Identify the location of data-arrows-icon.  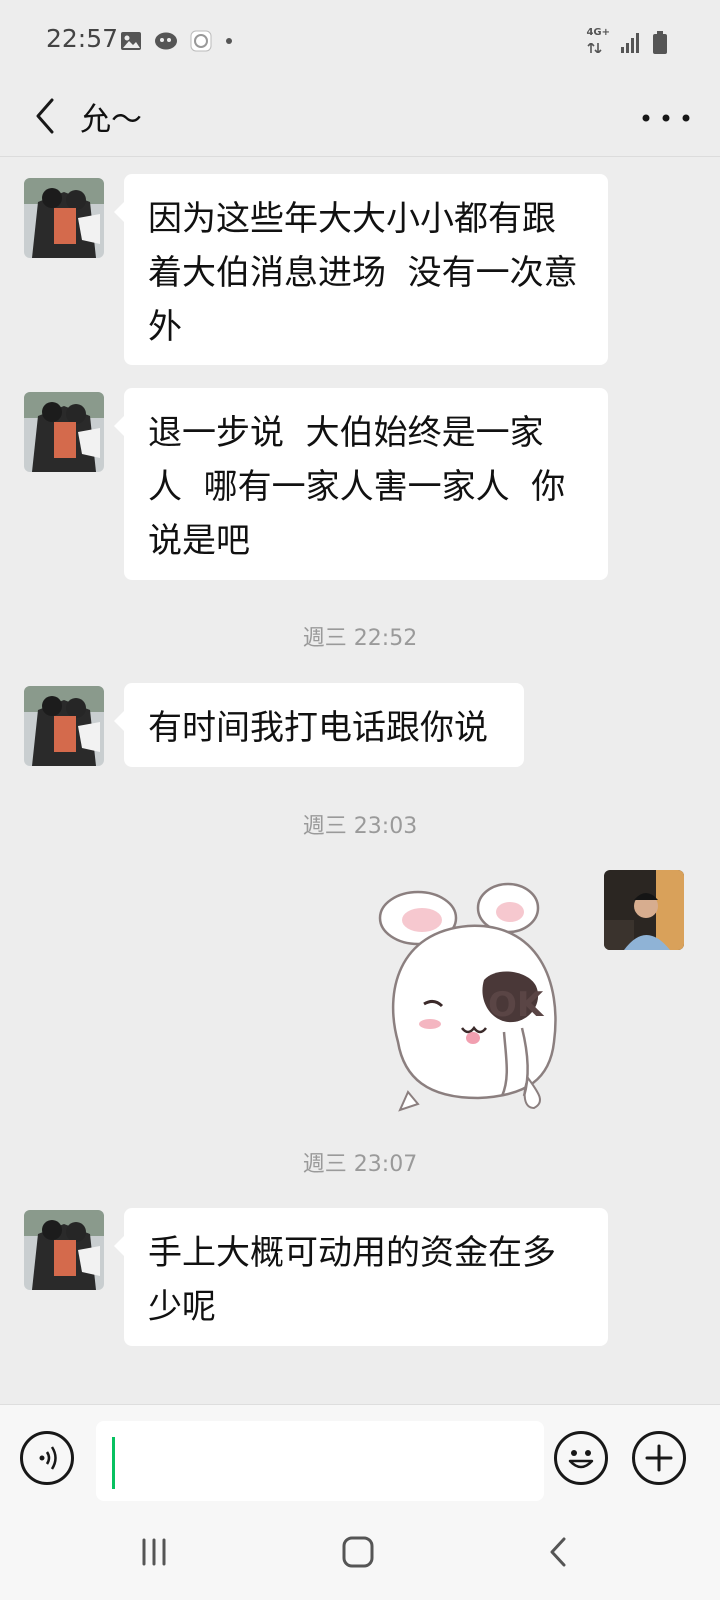
(595, 48).